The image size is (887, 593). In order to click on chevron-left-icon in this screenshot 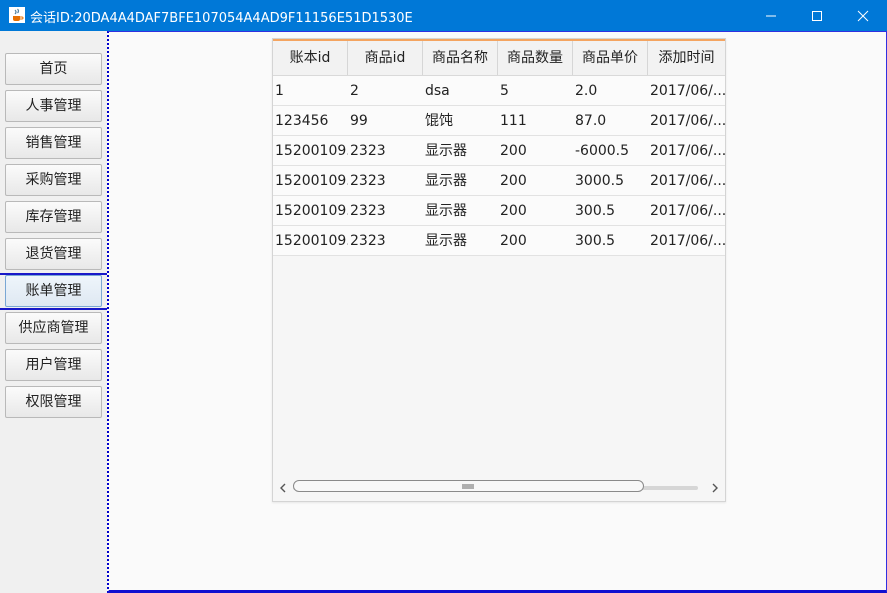, I will do `click(283, 488)`.